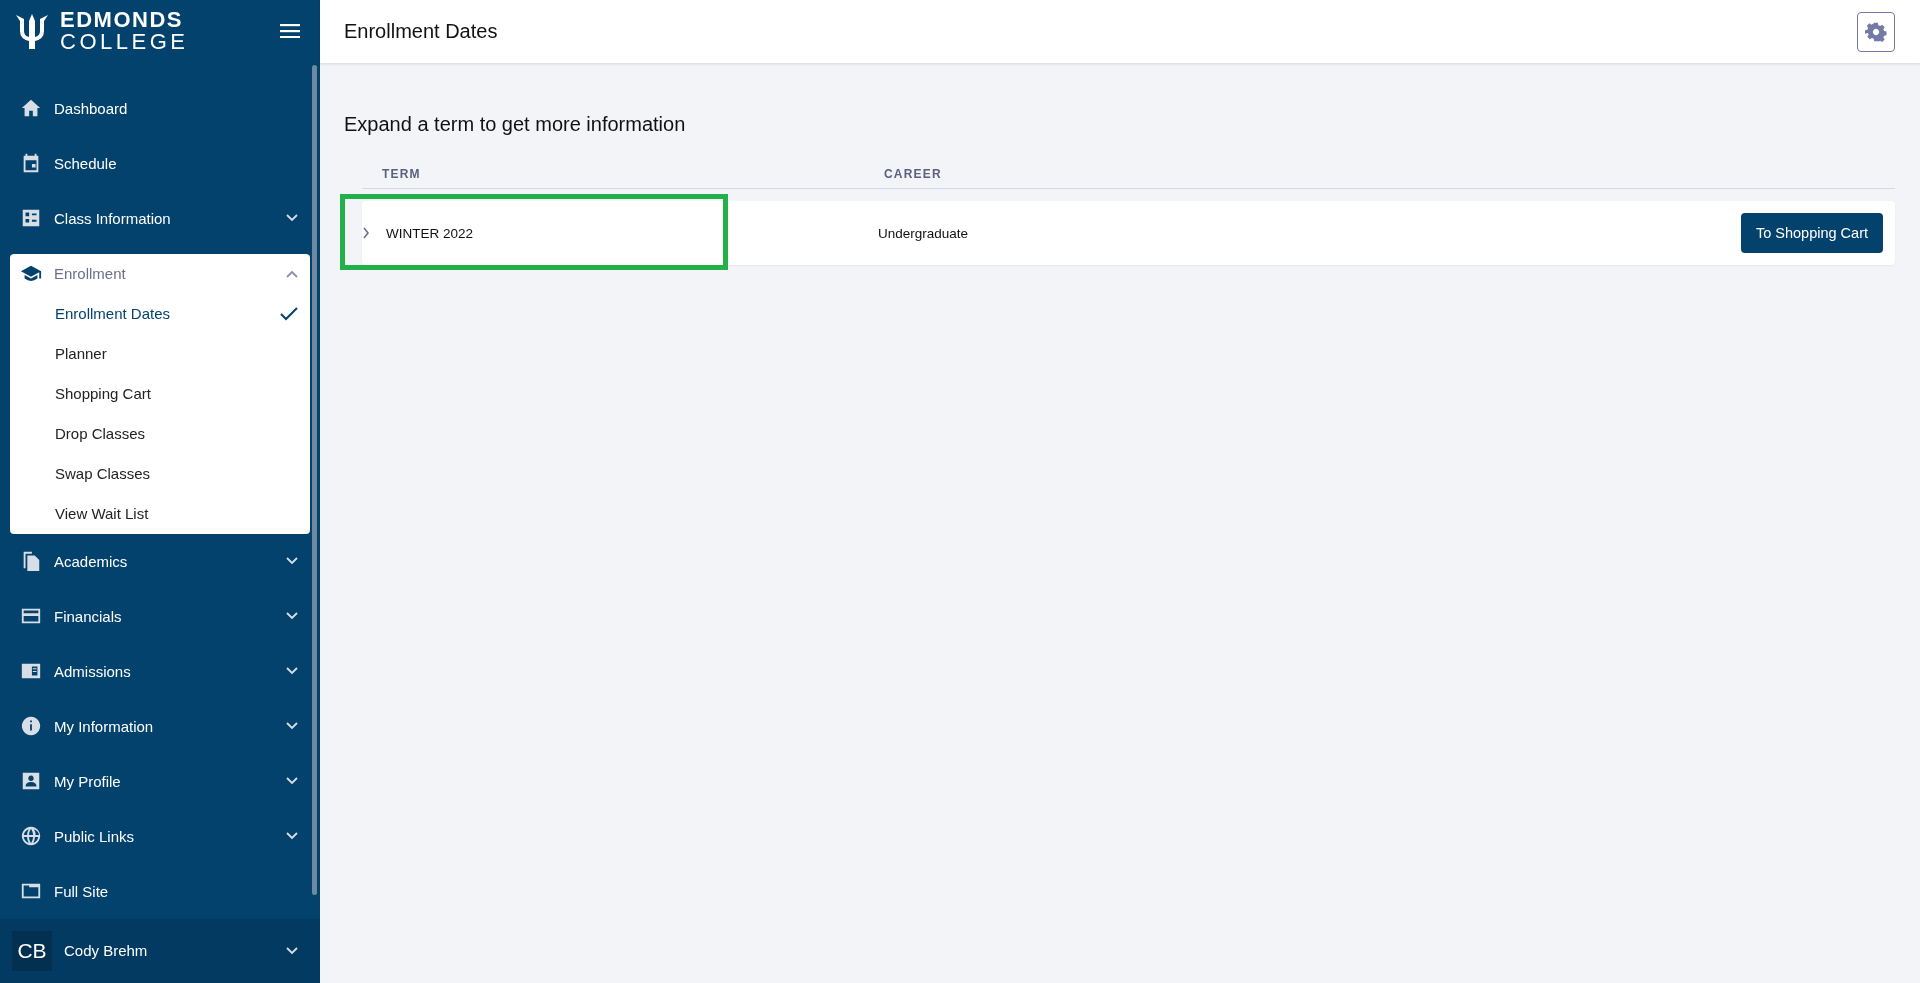 The height and width of the screenshot is (983, 1920). What do you see at coordinates (430, 233) in the screenshot?
I see `table-cell: WINTER 2022` at bounding box center [430, 233].